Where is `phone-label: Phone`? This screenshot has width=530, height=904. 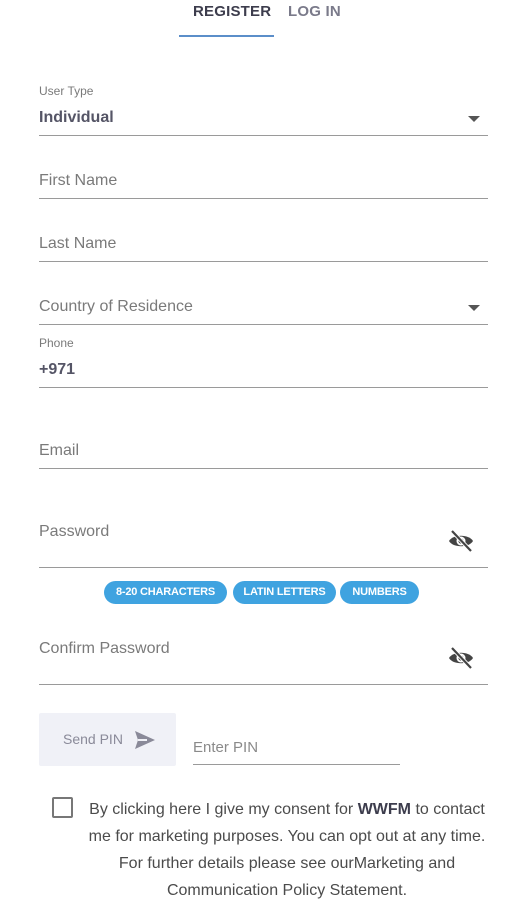 phone-label: Phone is located at coordinates (56, 343).